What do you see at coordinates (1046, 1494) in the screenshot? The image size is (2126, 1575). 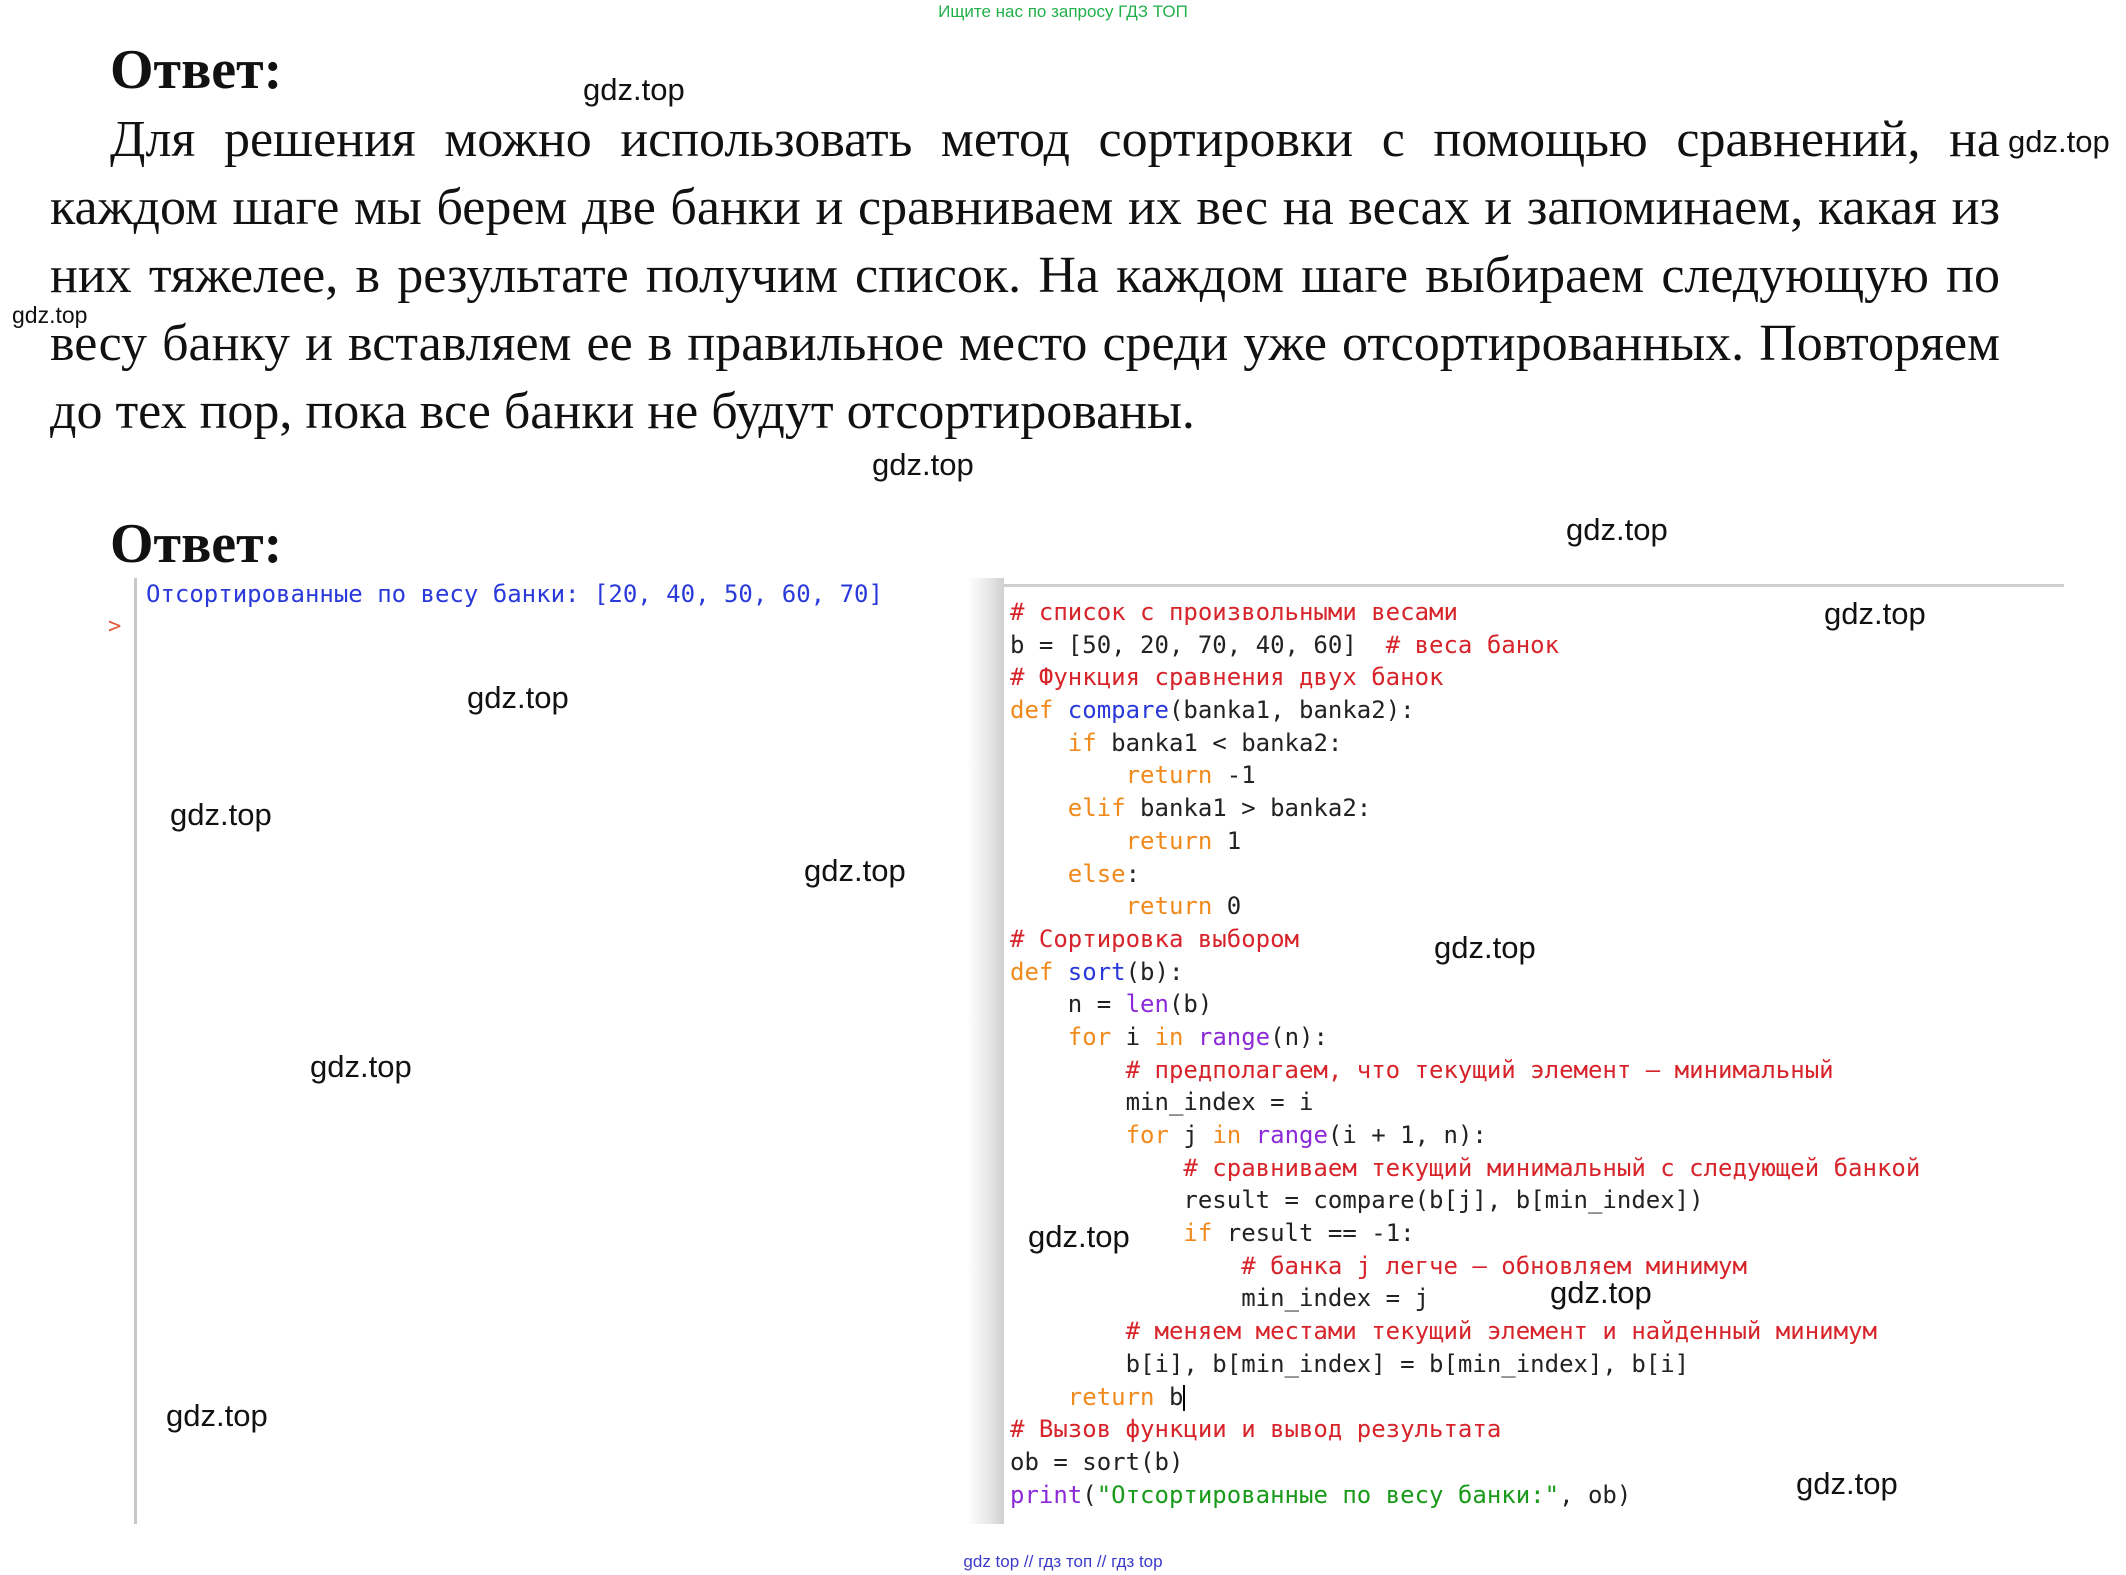 I see `code-token: print` at bounding box center [1046, 1494].